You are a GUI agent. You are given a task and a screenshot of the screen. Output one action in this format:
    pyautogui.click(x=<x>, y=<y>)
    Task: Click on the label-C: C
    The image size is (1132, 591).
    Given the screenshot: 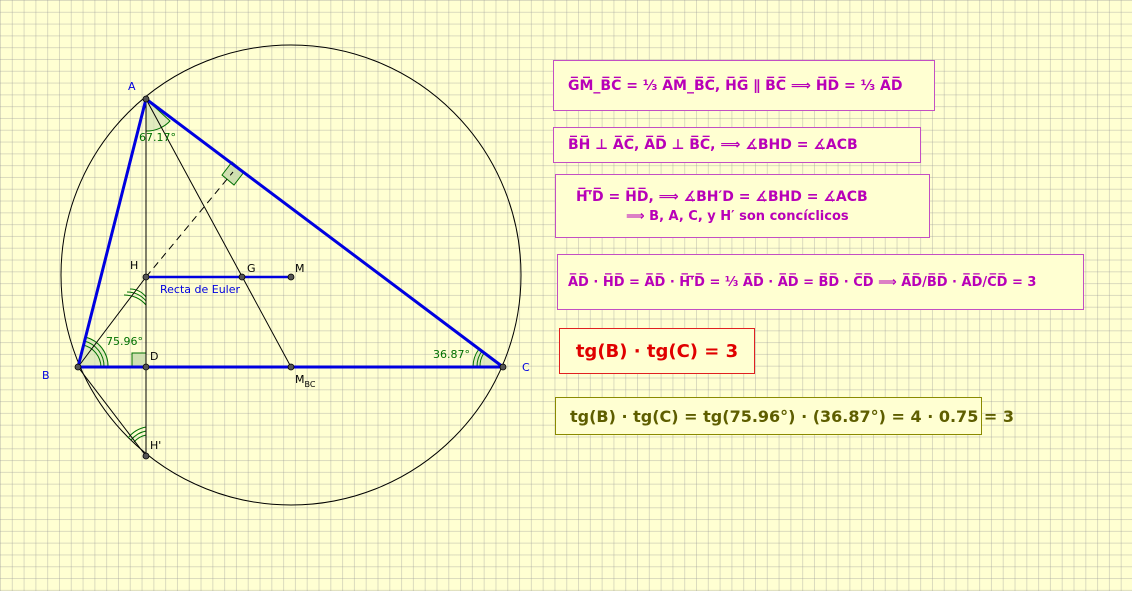 What is the action you would take?
    pyautogui.click(x=526, y=367)
    